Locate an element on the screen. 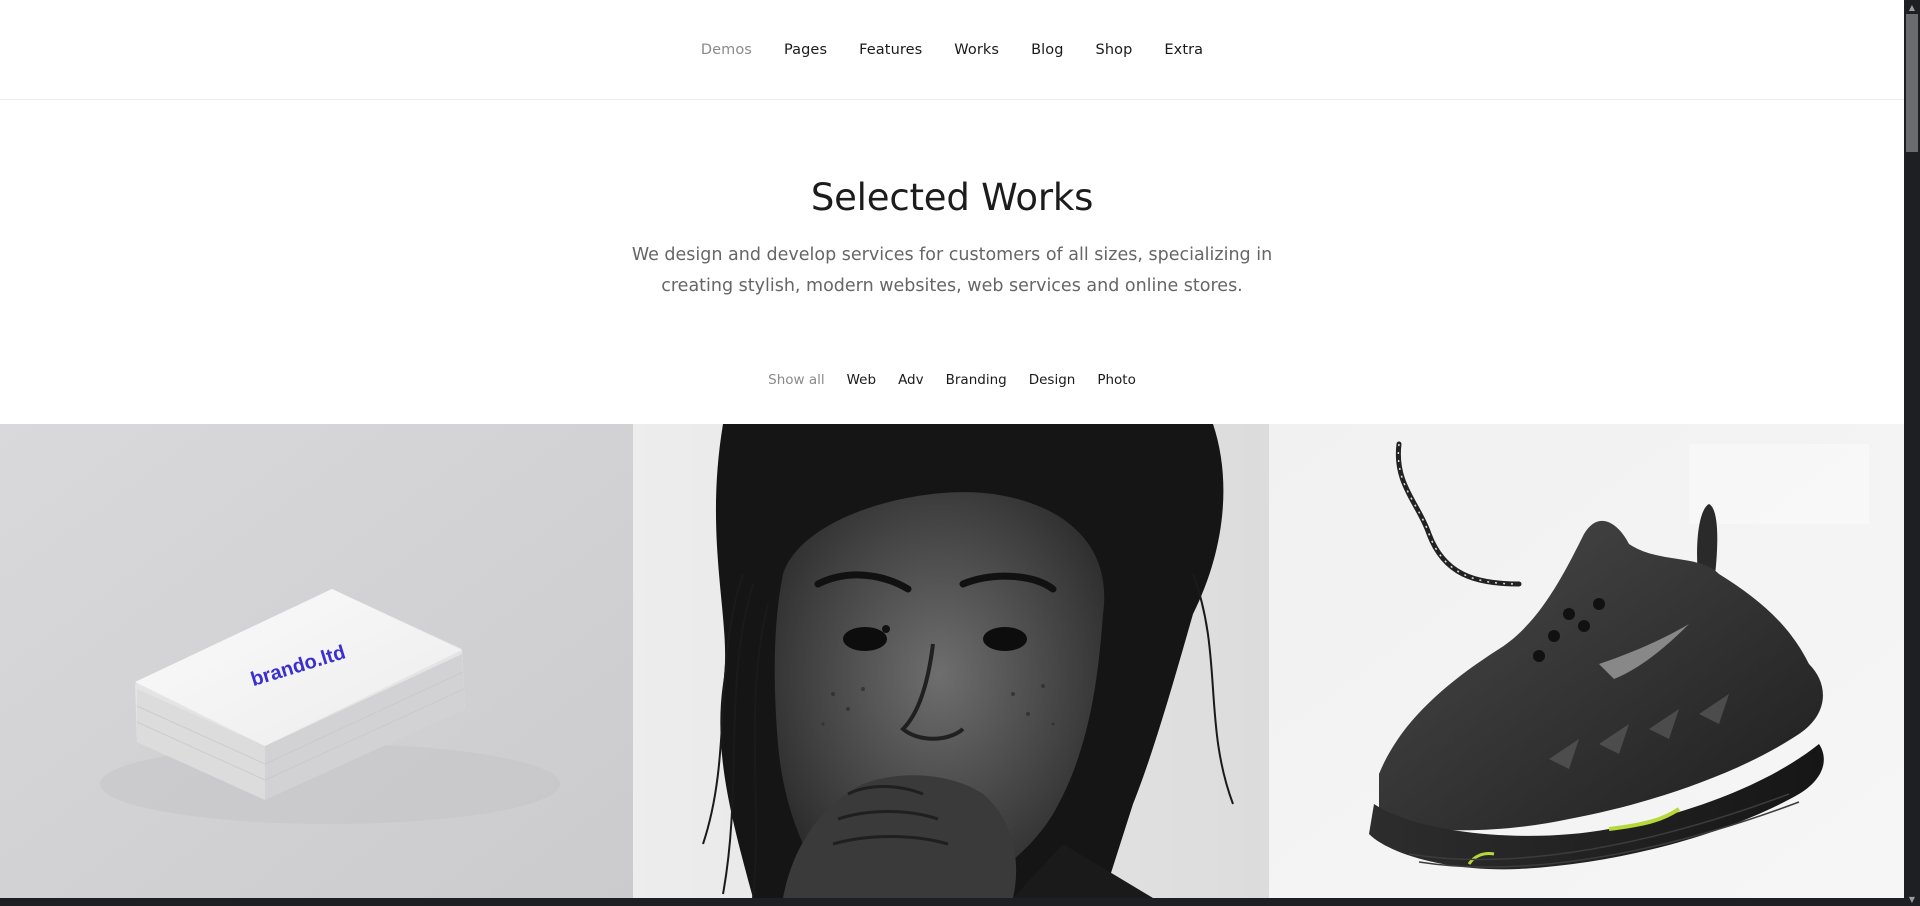  filter-show-all: Show all is located at coordinates (796, 380).